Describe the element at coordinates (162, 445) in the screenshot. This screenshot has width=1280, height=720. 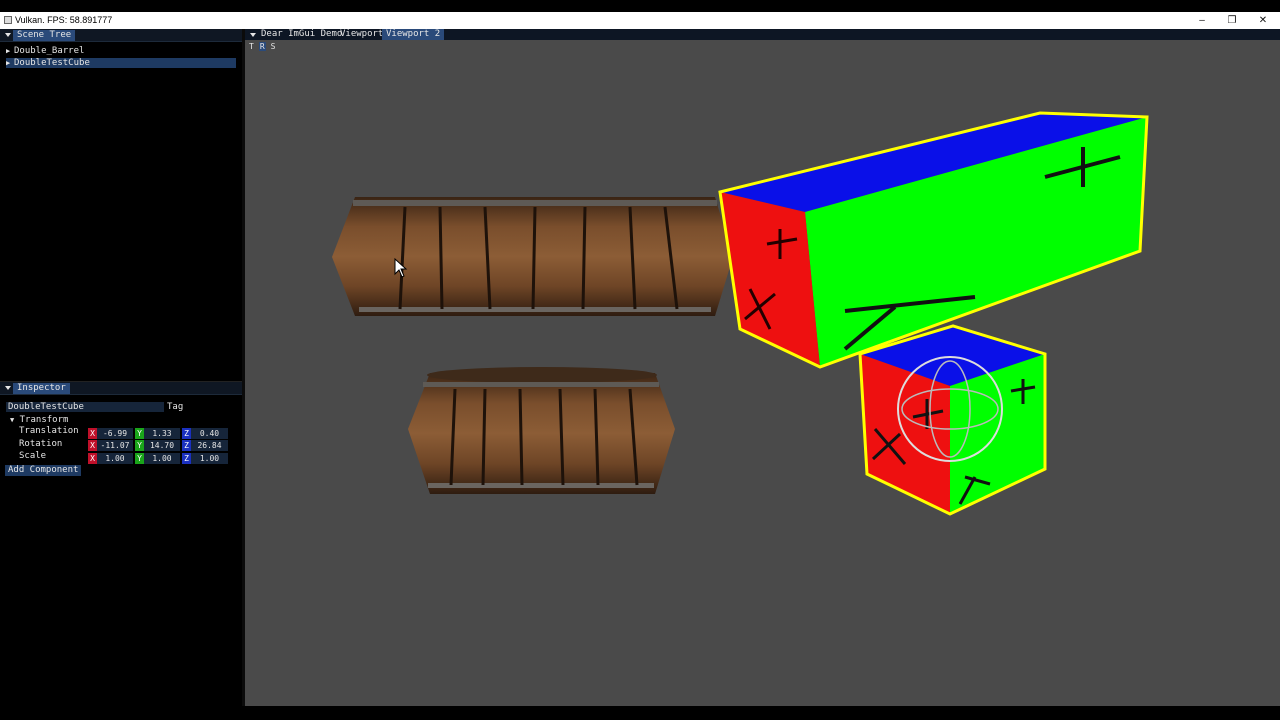
I see `rotation-y-field: 14.70` at that location.